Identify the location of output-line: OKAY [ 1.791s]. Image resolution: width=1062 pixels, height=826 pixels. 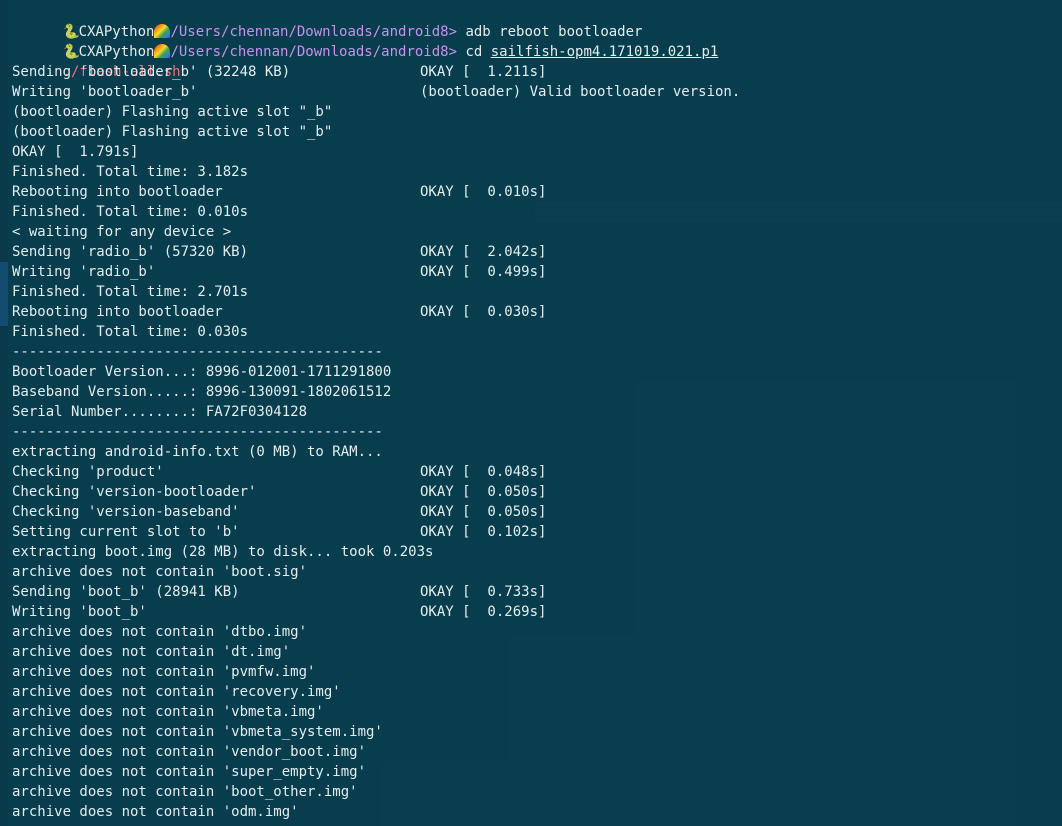
(532, 152).